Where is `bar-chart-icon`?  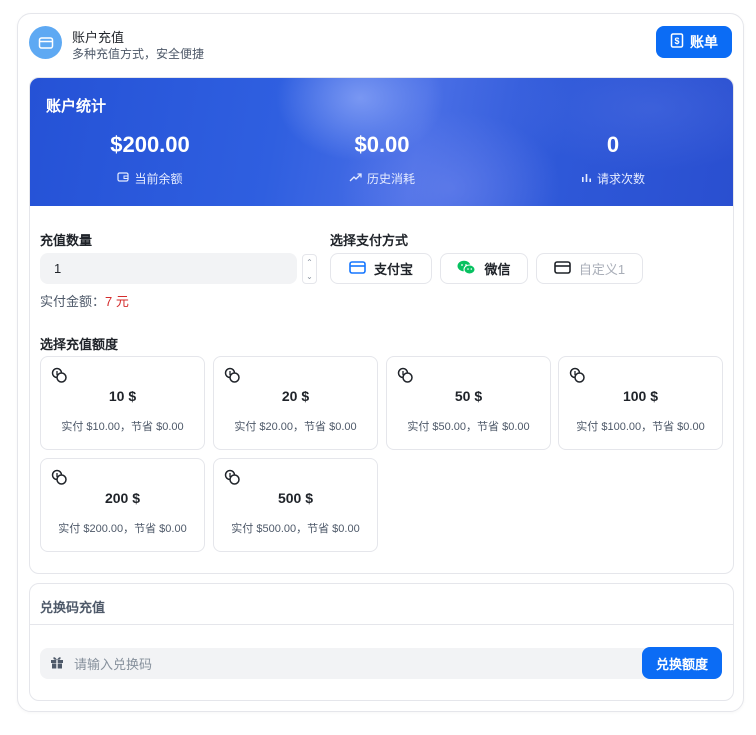
bar-chart-icon is located at coordinates (586, 179).